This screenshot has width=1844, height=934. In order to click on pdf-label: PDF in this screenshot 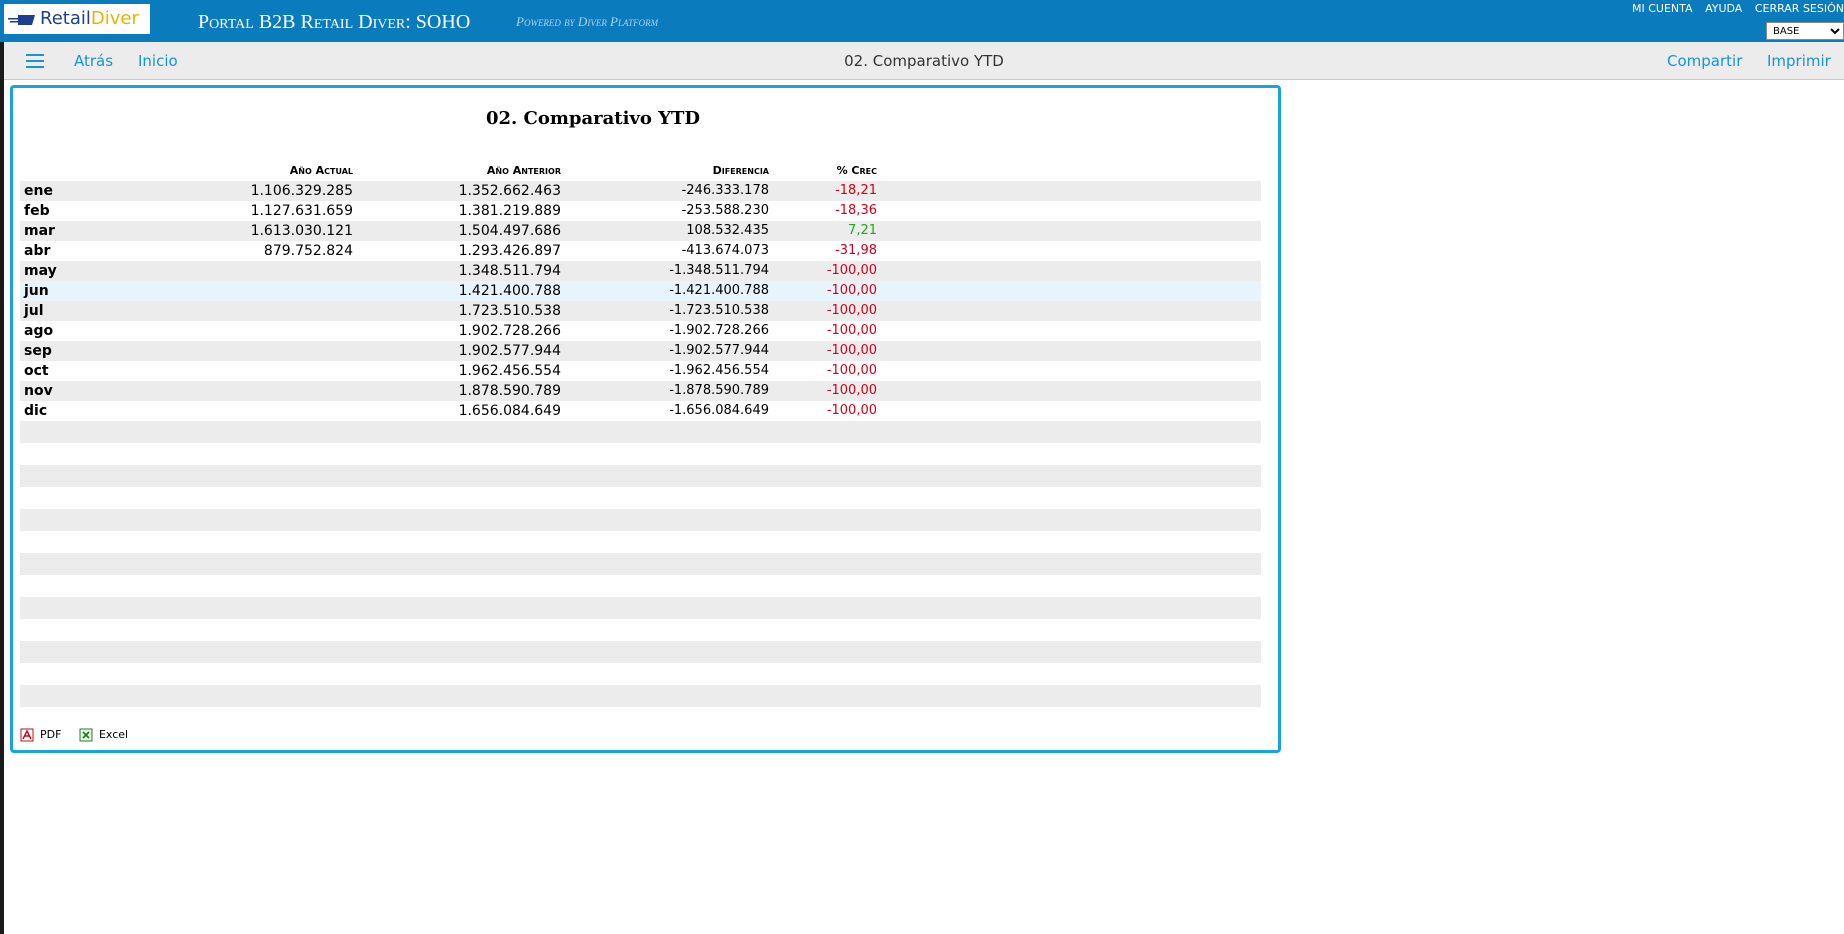, I will do `click(51, 734)`.